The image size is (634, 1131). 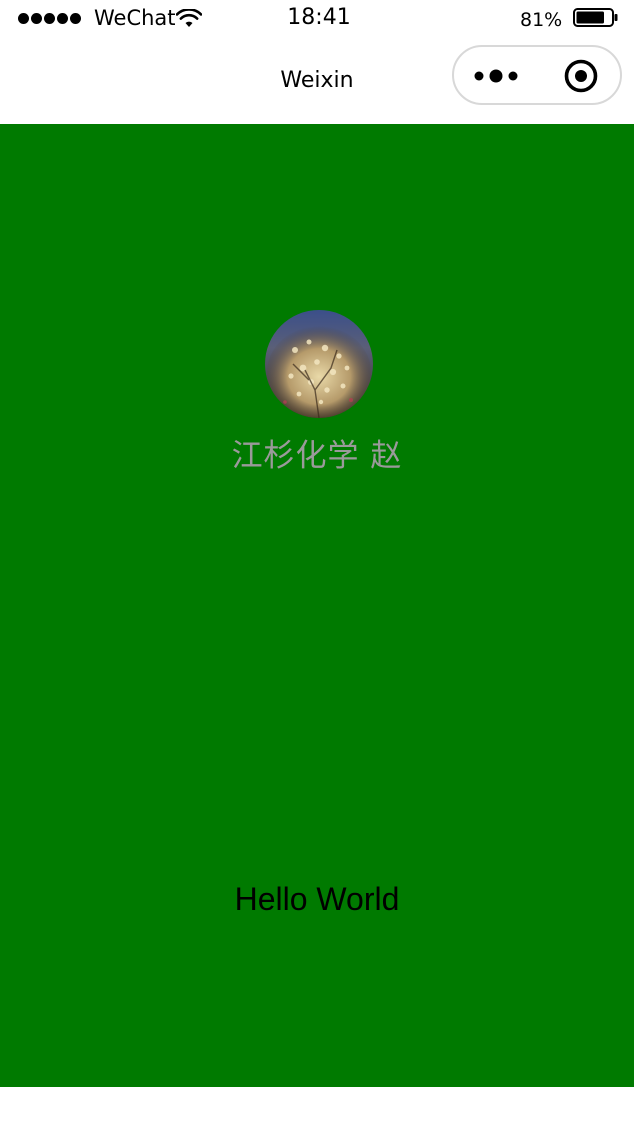 I want to click on capsule-divider, so click(x=538, y=76).